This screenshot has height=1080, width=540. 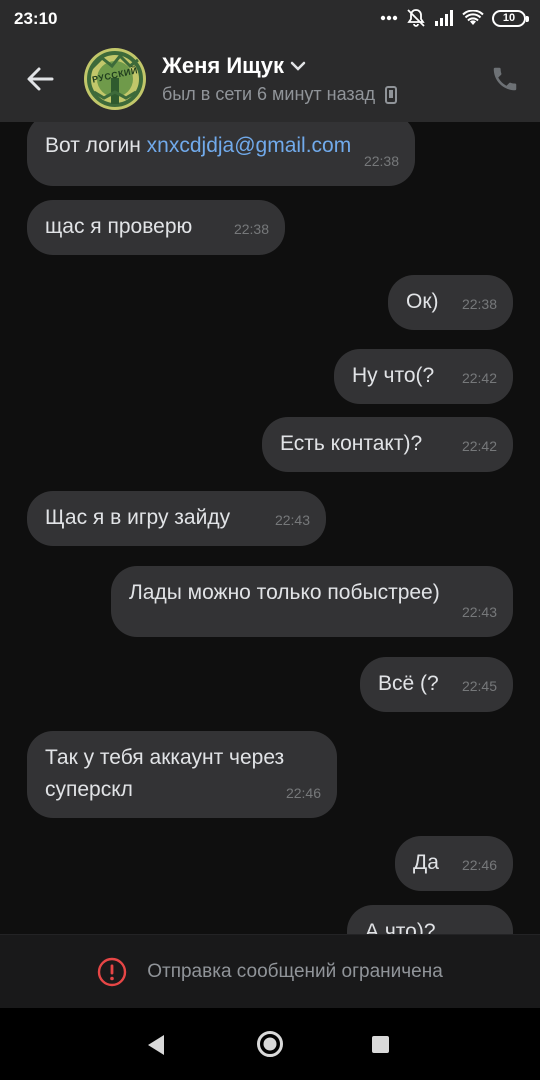 I want to click on restricted-text: Отправка сообщений ограничена, so click(x=295, y=971).